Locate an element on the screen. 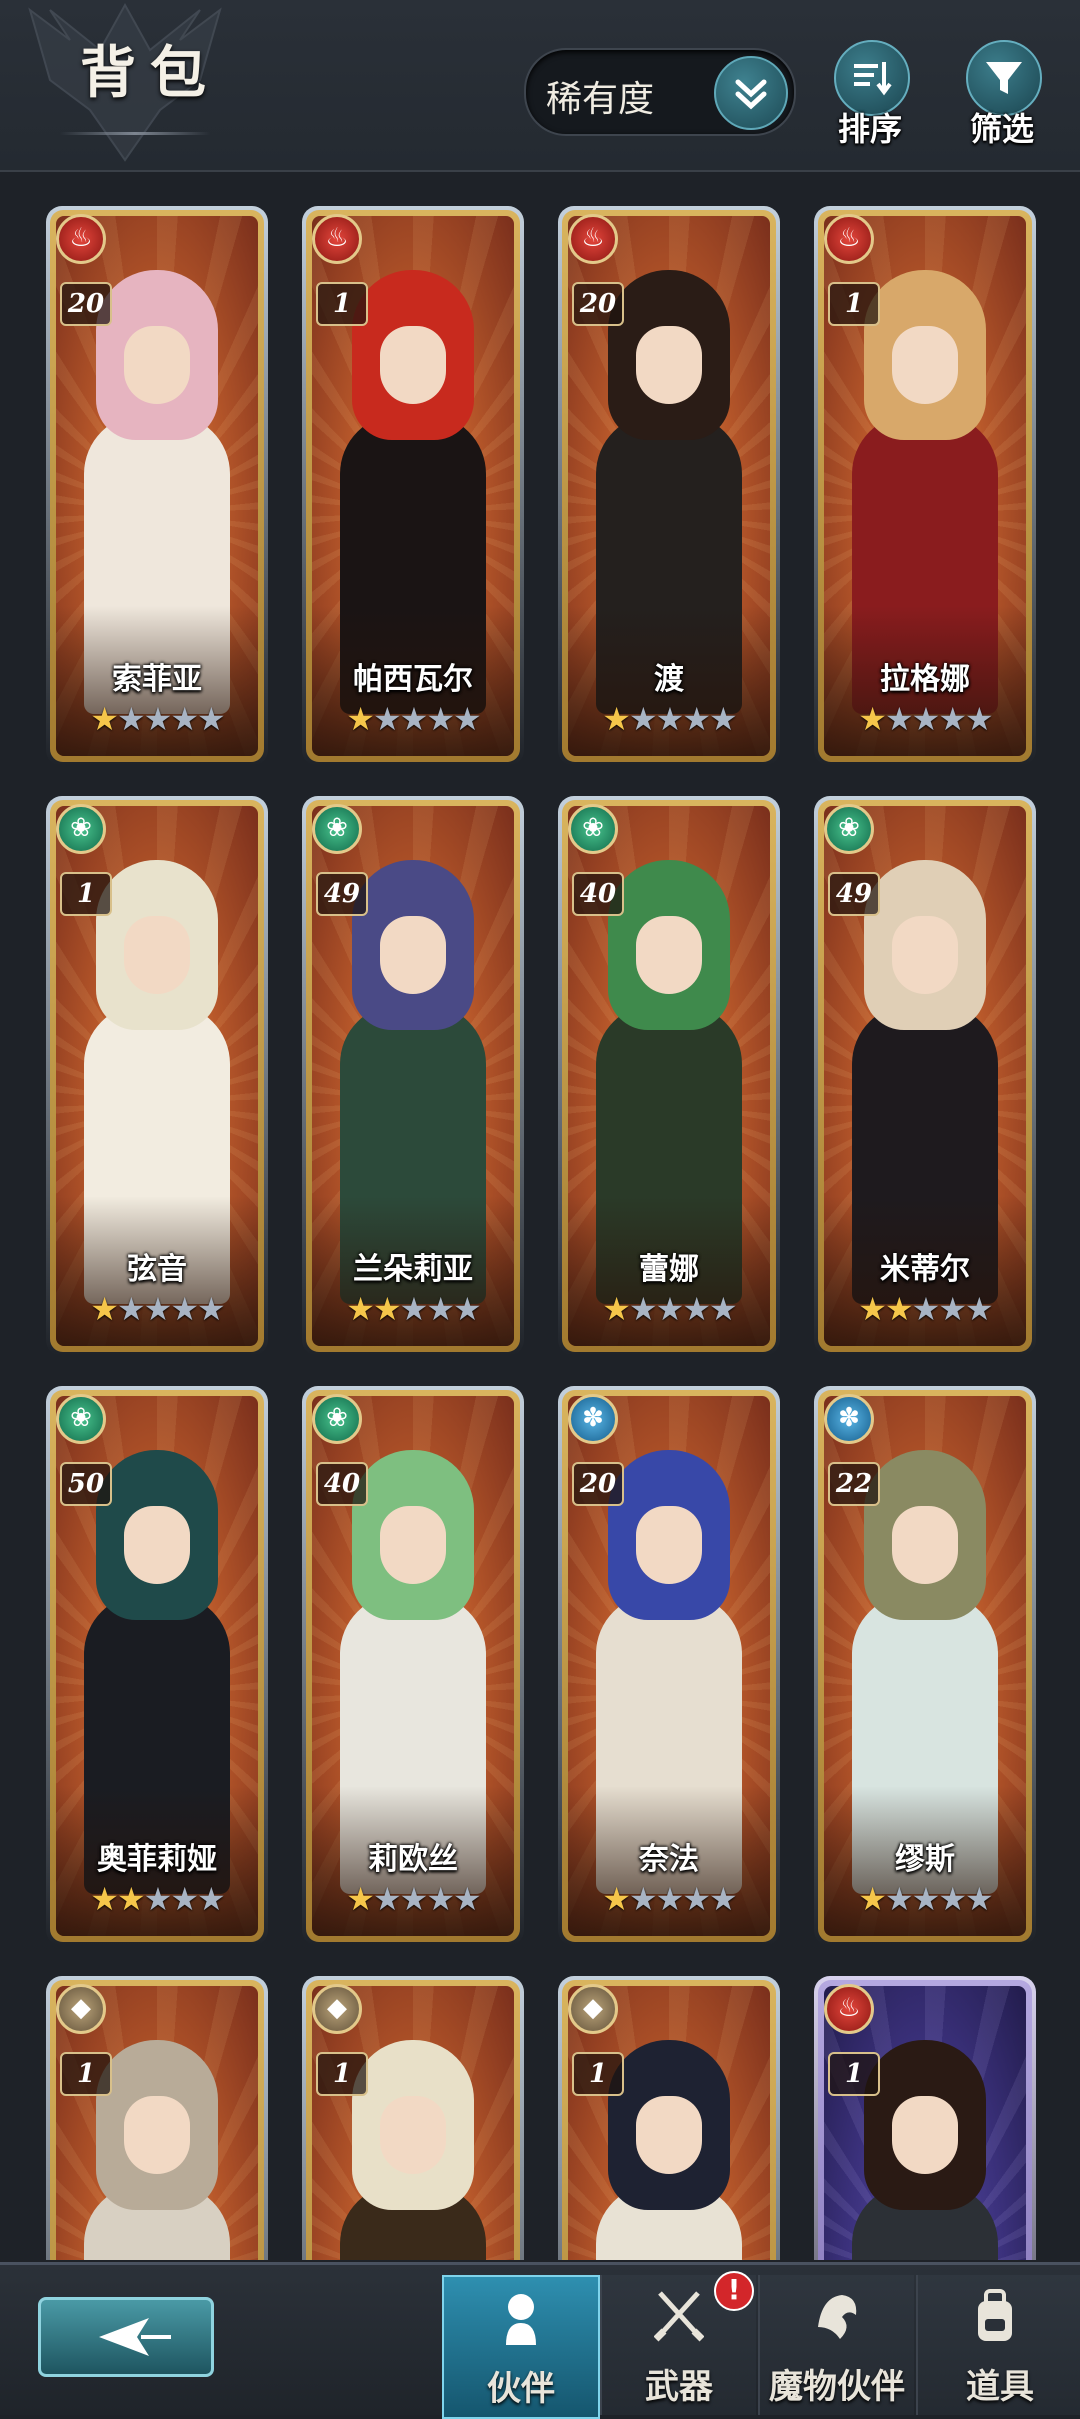  character-name: 兰朵莉亚 is located at coordinates (413, 1269).